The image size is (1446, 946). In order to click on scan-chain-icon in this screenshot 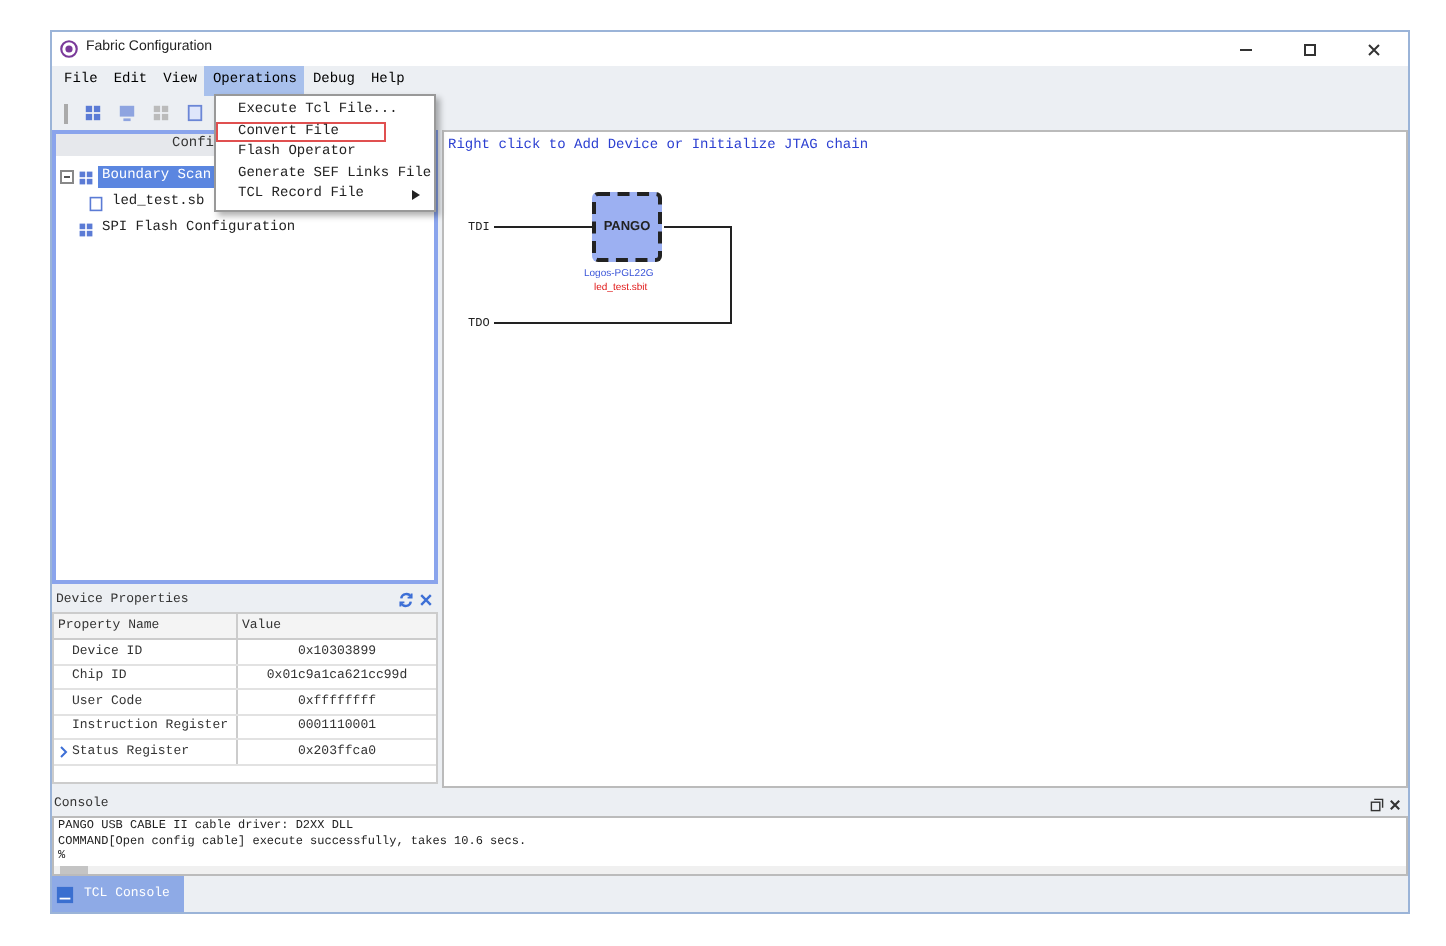, I will do `click(93, 113)`.